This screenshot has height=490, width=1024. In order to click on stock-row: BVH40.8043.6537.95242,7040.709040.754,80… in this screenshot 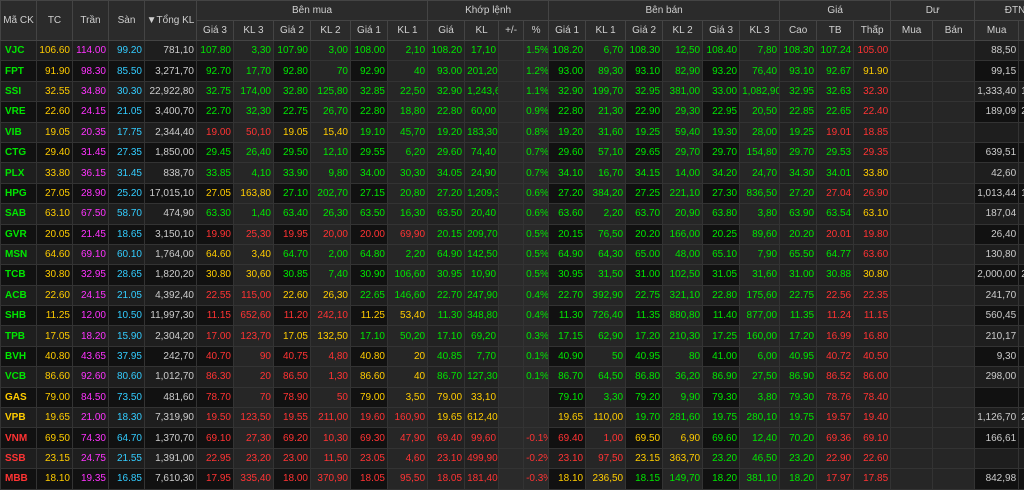, I will do `click(512, 356)`.